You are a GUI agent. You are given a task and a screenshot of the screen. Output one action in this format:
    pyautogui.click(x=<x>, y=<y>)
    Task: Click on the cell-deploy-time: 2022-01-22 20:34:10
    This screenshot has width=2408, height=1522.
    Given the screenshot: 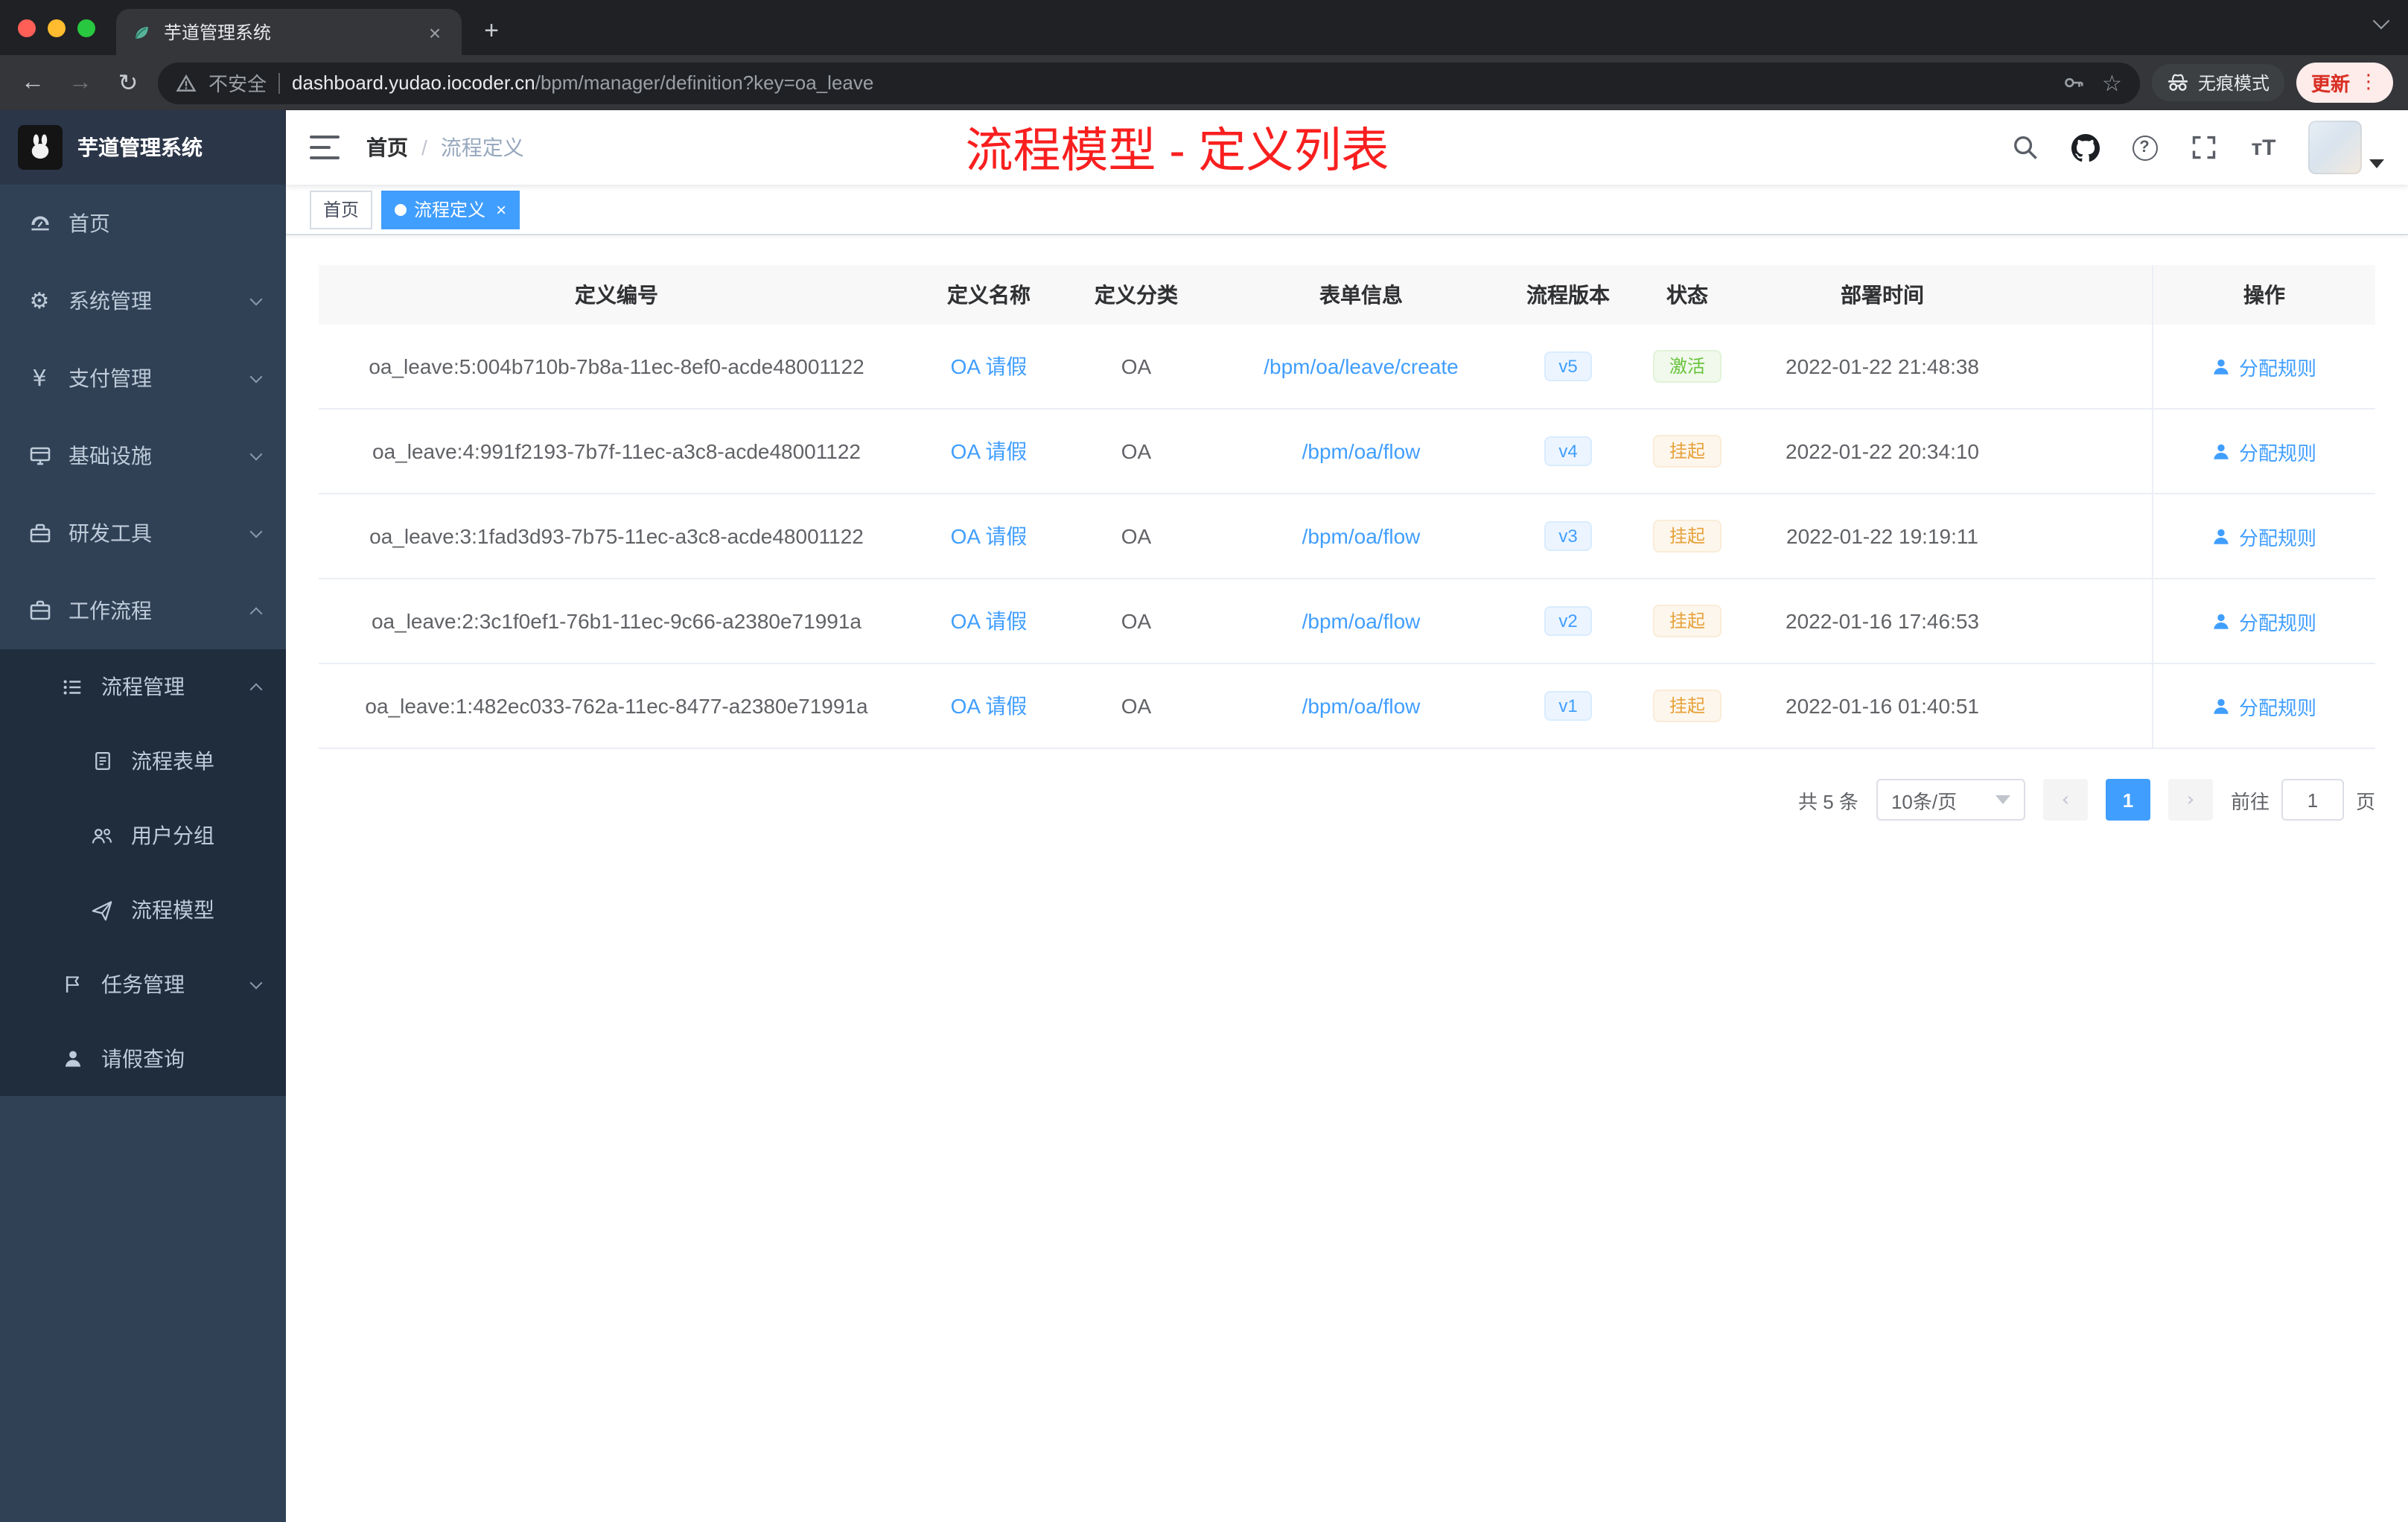 What is the action you would take?
    pyautogui.click(x=1882, y=451)
    